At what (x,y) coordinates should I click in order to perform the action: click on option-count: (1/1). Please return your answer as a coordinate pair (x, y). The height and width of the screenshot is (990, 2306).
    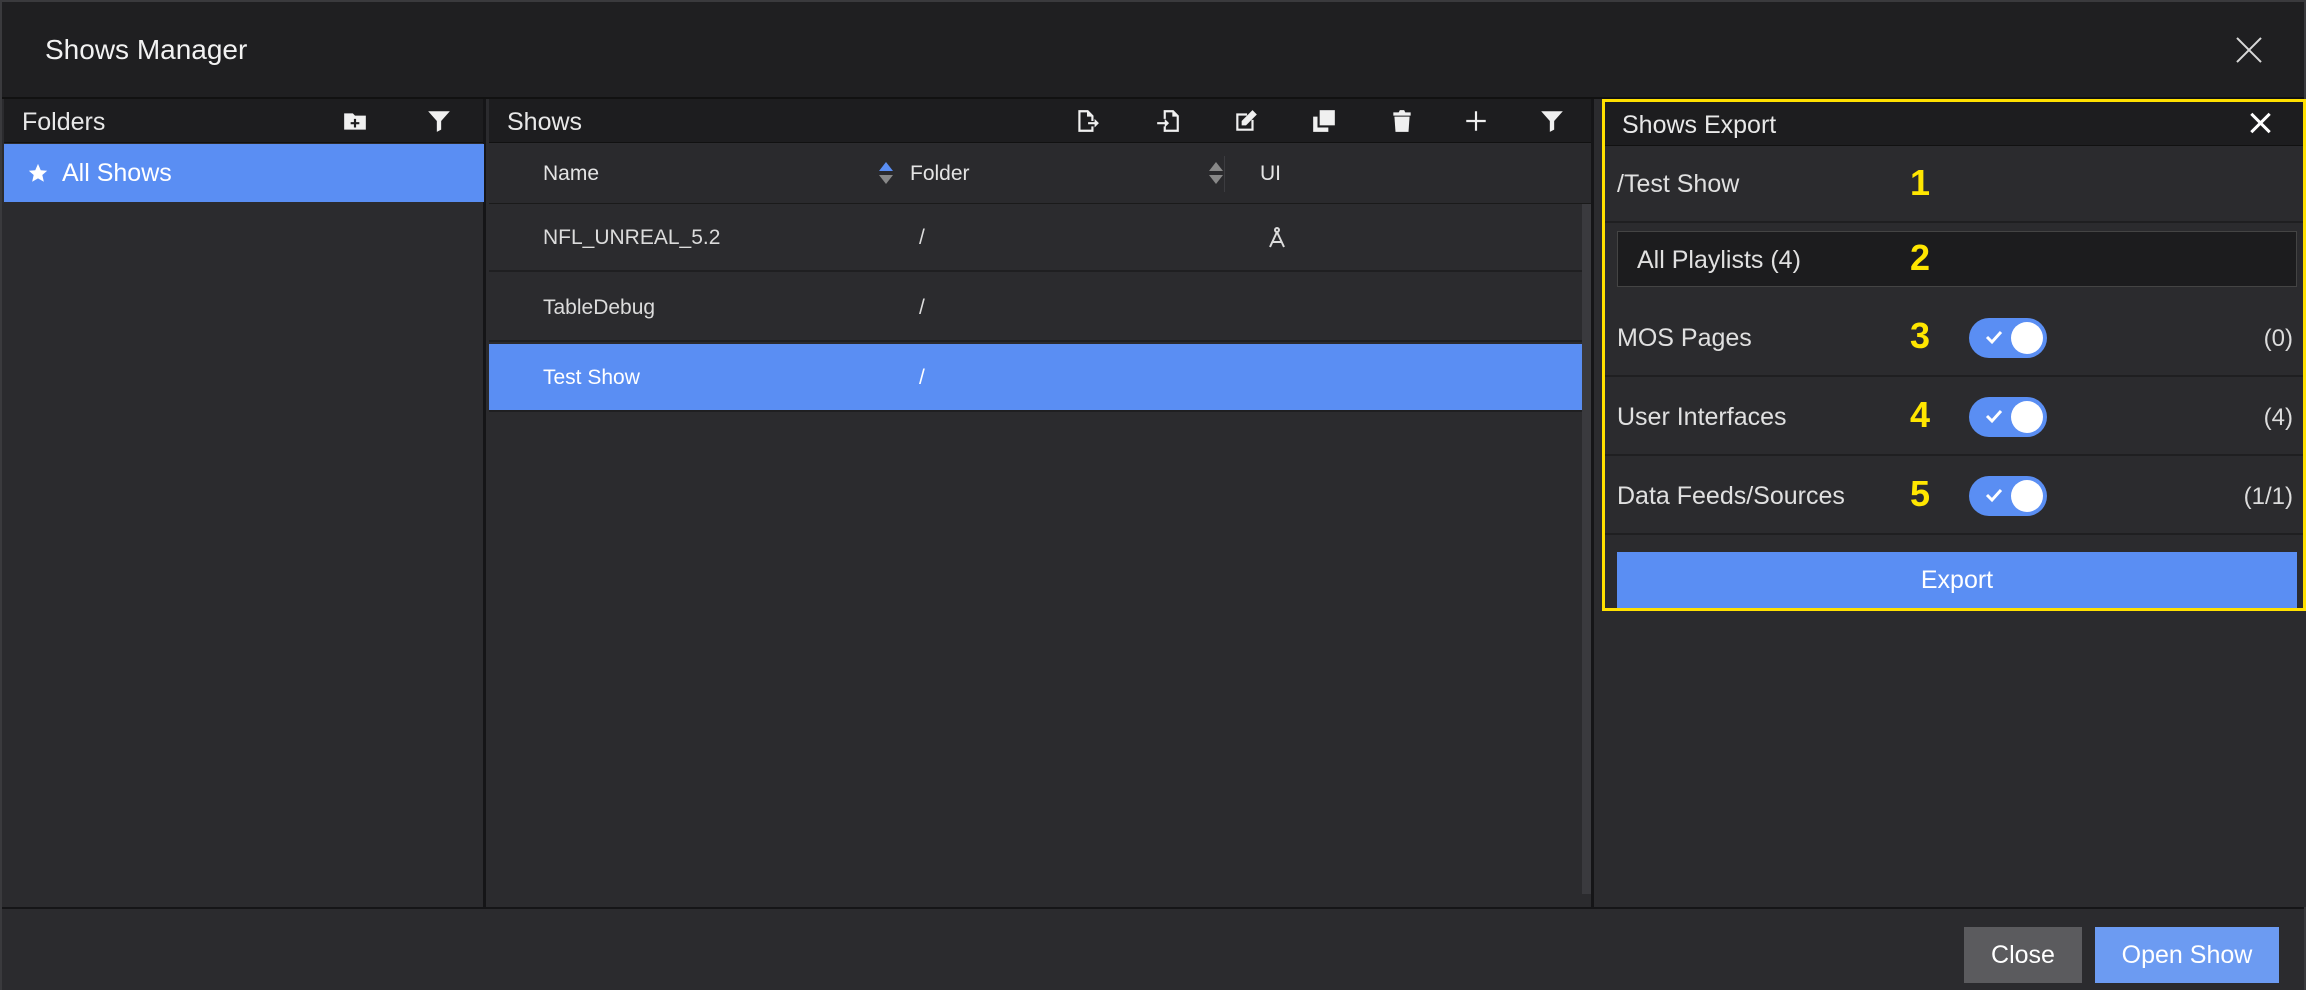
    Looking at the image, I should click on (2268, 496).